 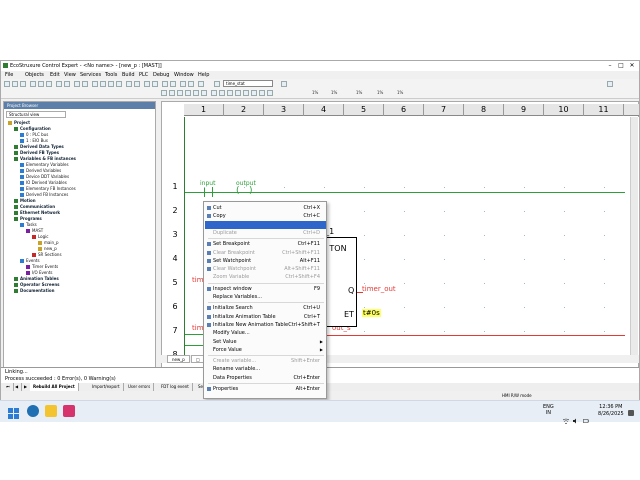 I want to click on zoom-level-5: 1%, so click(x=400, y=93).